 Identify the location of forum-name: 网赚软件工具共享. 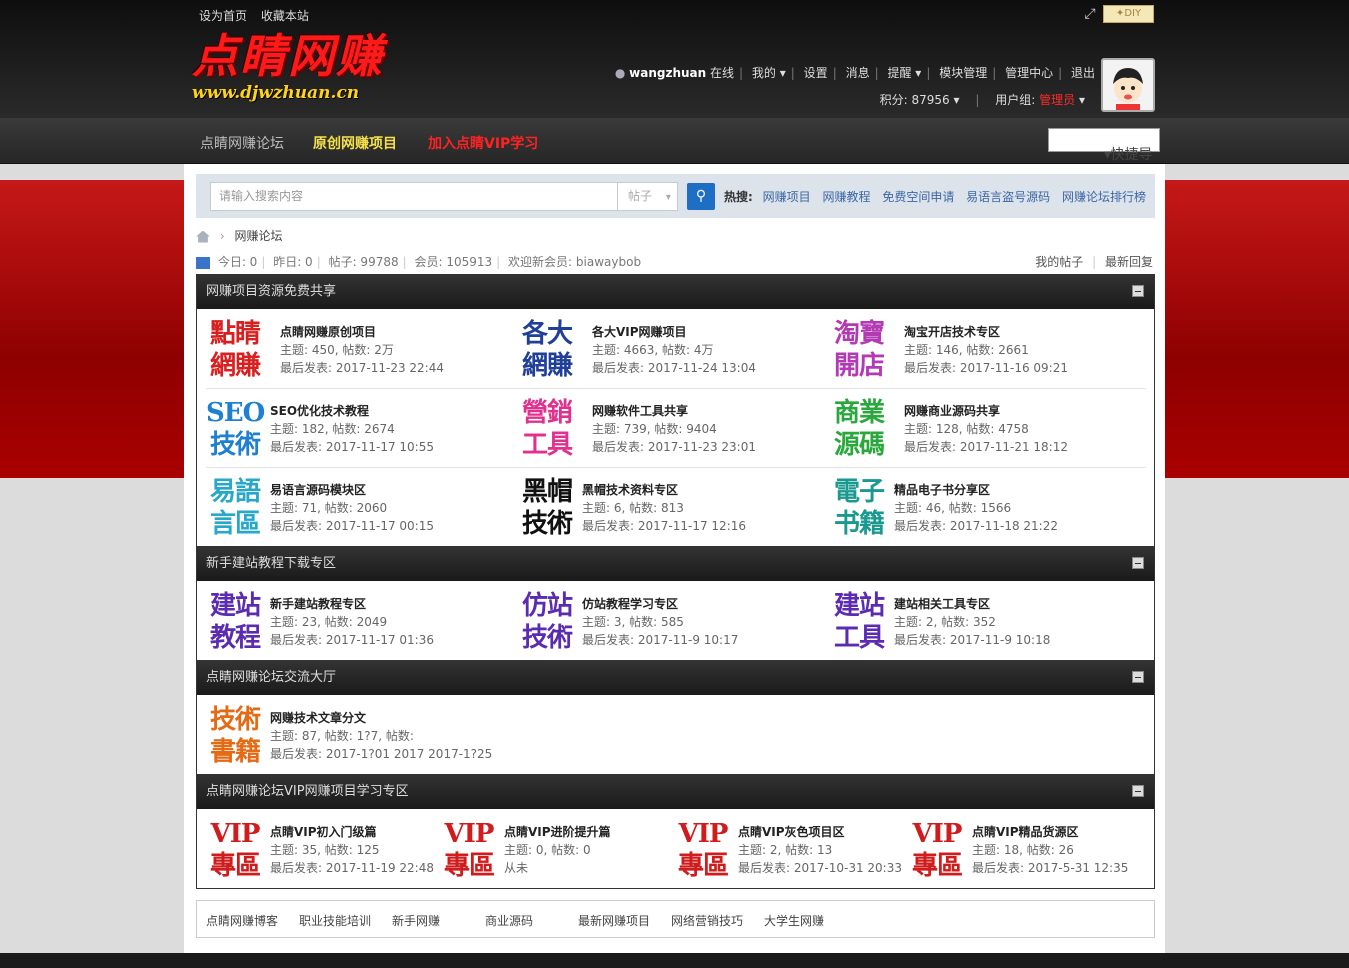
(640, 410).